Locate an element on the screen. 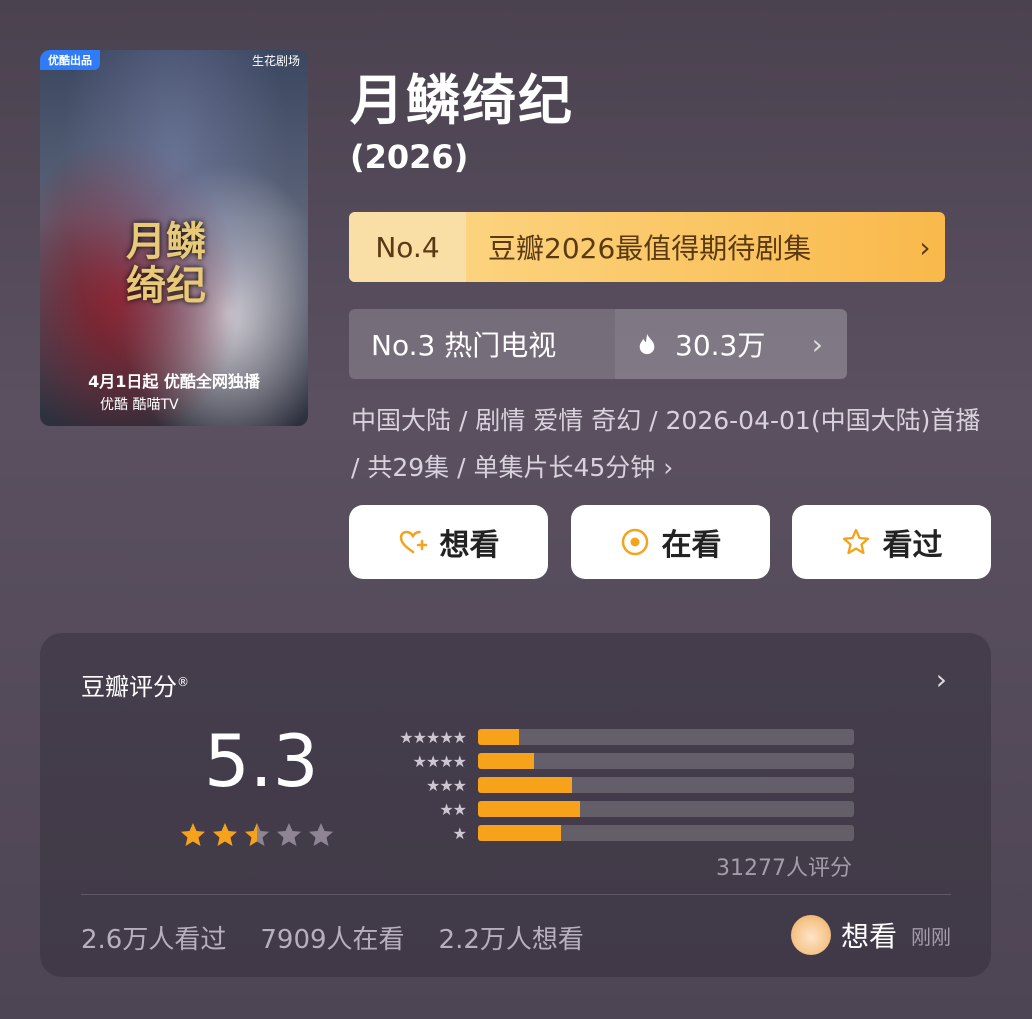 This screenshot has height=1019, width=1032. rating-stars is located at coordinates (257, 835).